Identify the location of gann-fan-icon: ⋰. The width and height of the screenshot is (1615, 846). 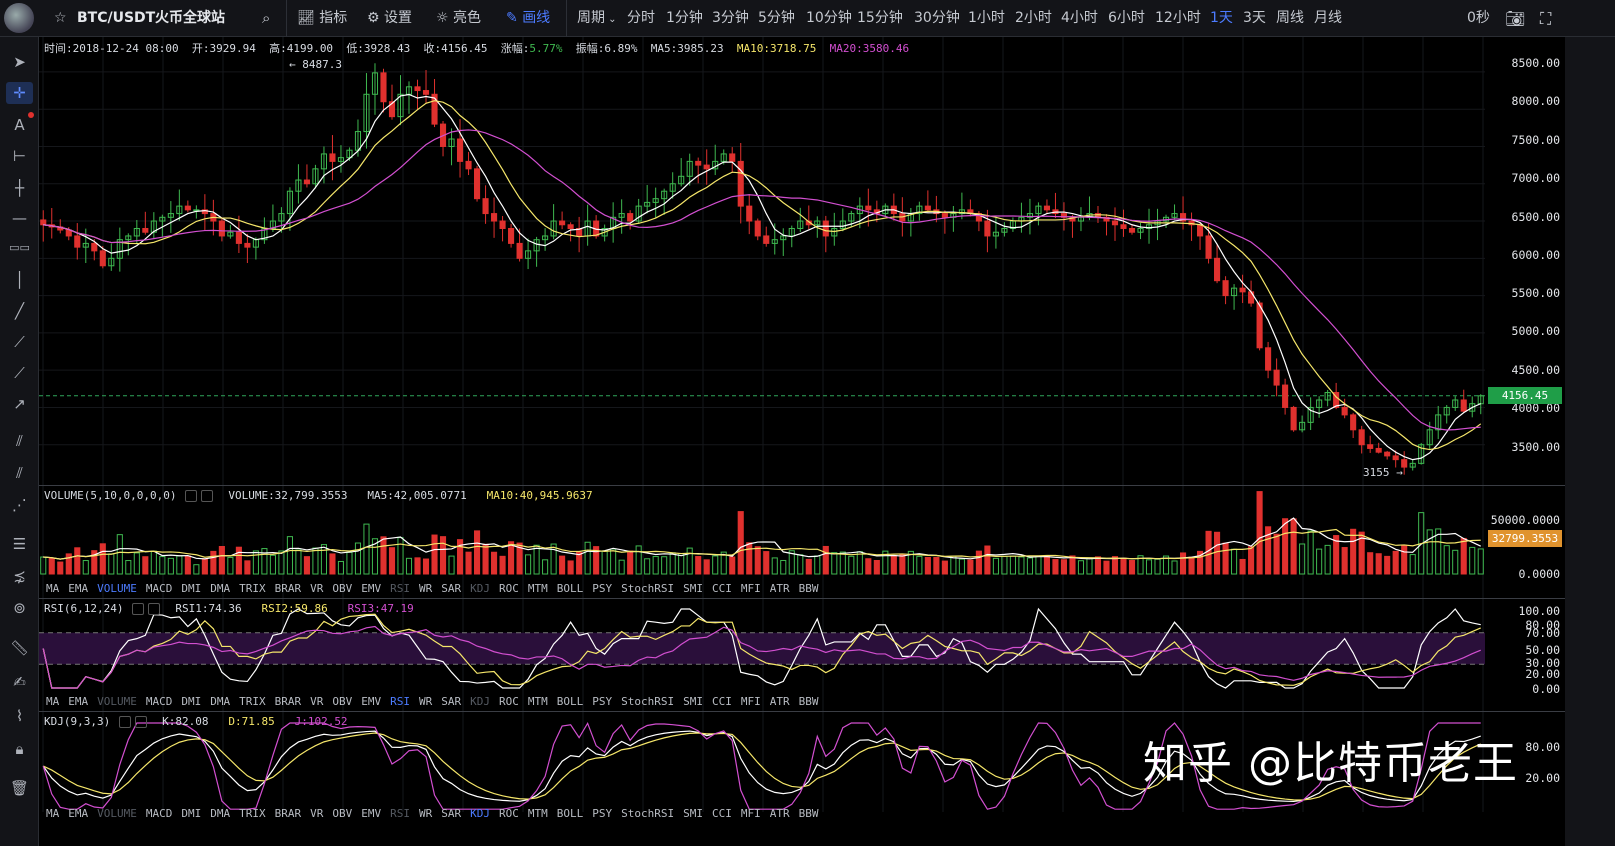
(19, 505).